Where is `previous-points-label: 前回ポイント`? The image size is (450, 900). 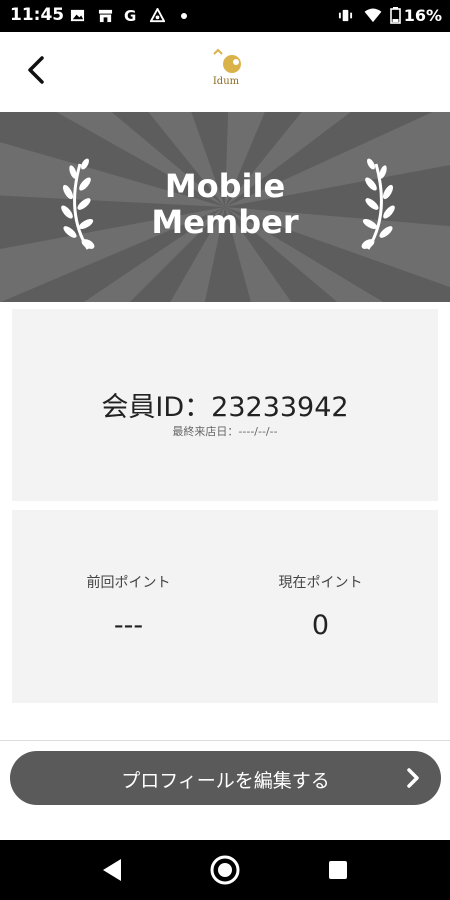
previous-points-label: 前回ポイント is located at coordinates (128, 583).